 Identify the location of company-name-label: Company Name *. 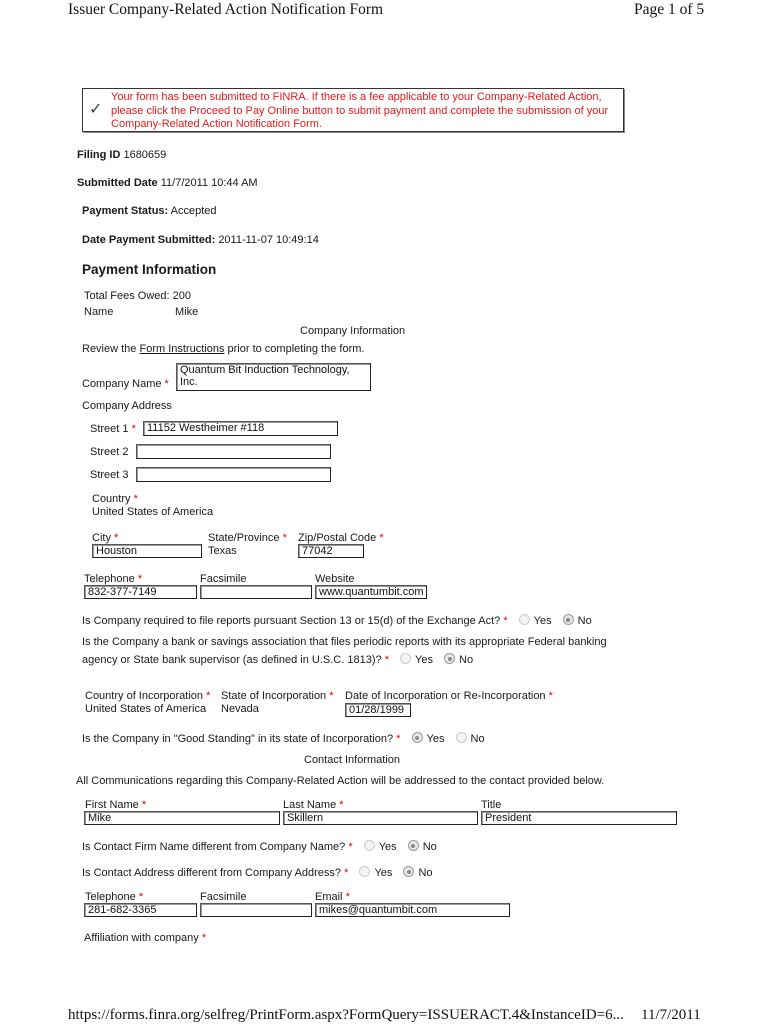
(125, 384).